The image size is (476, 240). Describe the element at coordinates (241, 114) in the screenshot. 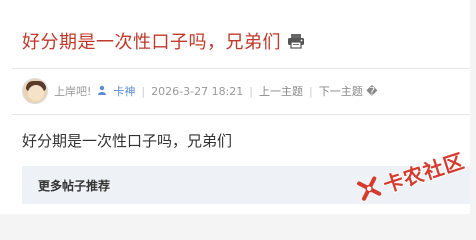

I see `meta-divider` at that location.